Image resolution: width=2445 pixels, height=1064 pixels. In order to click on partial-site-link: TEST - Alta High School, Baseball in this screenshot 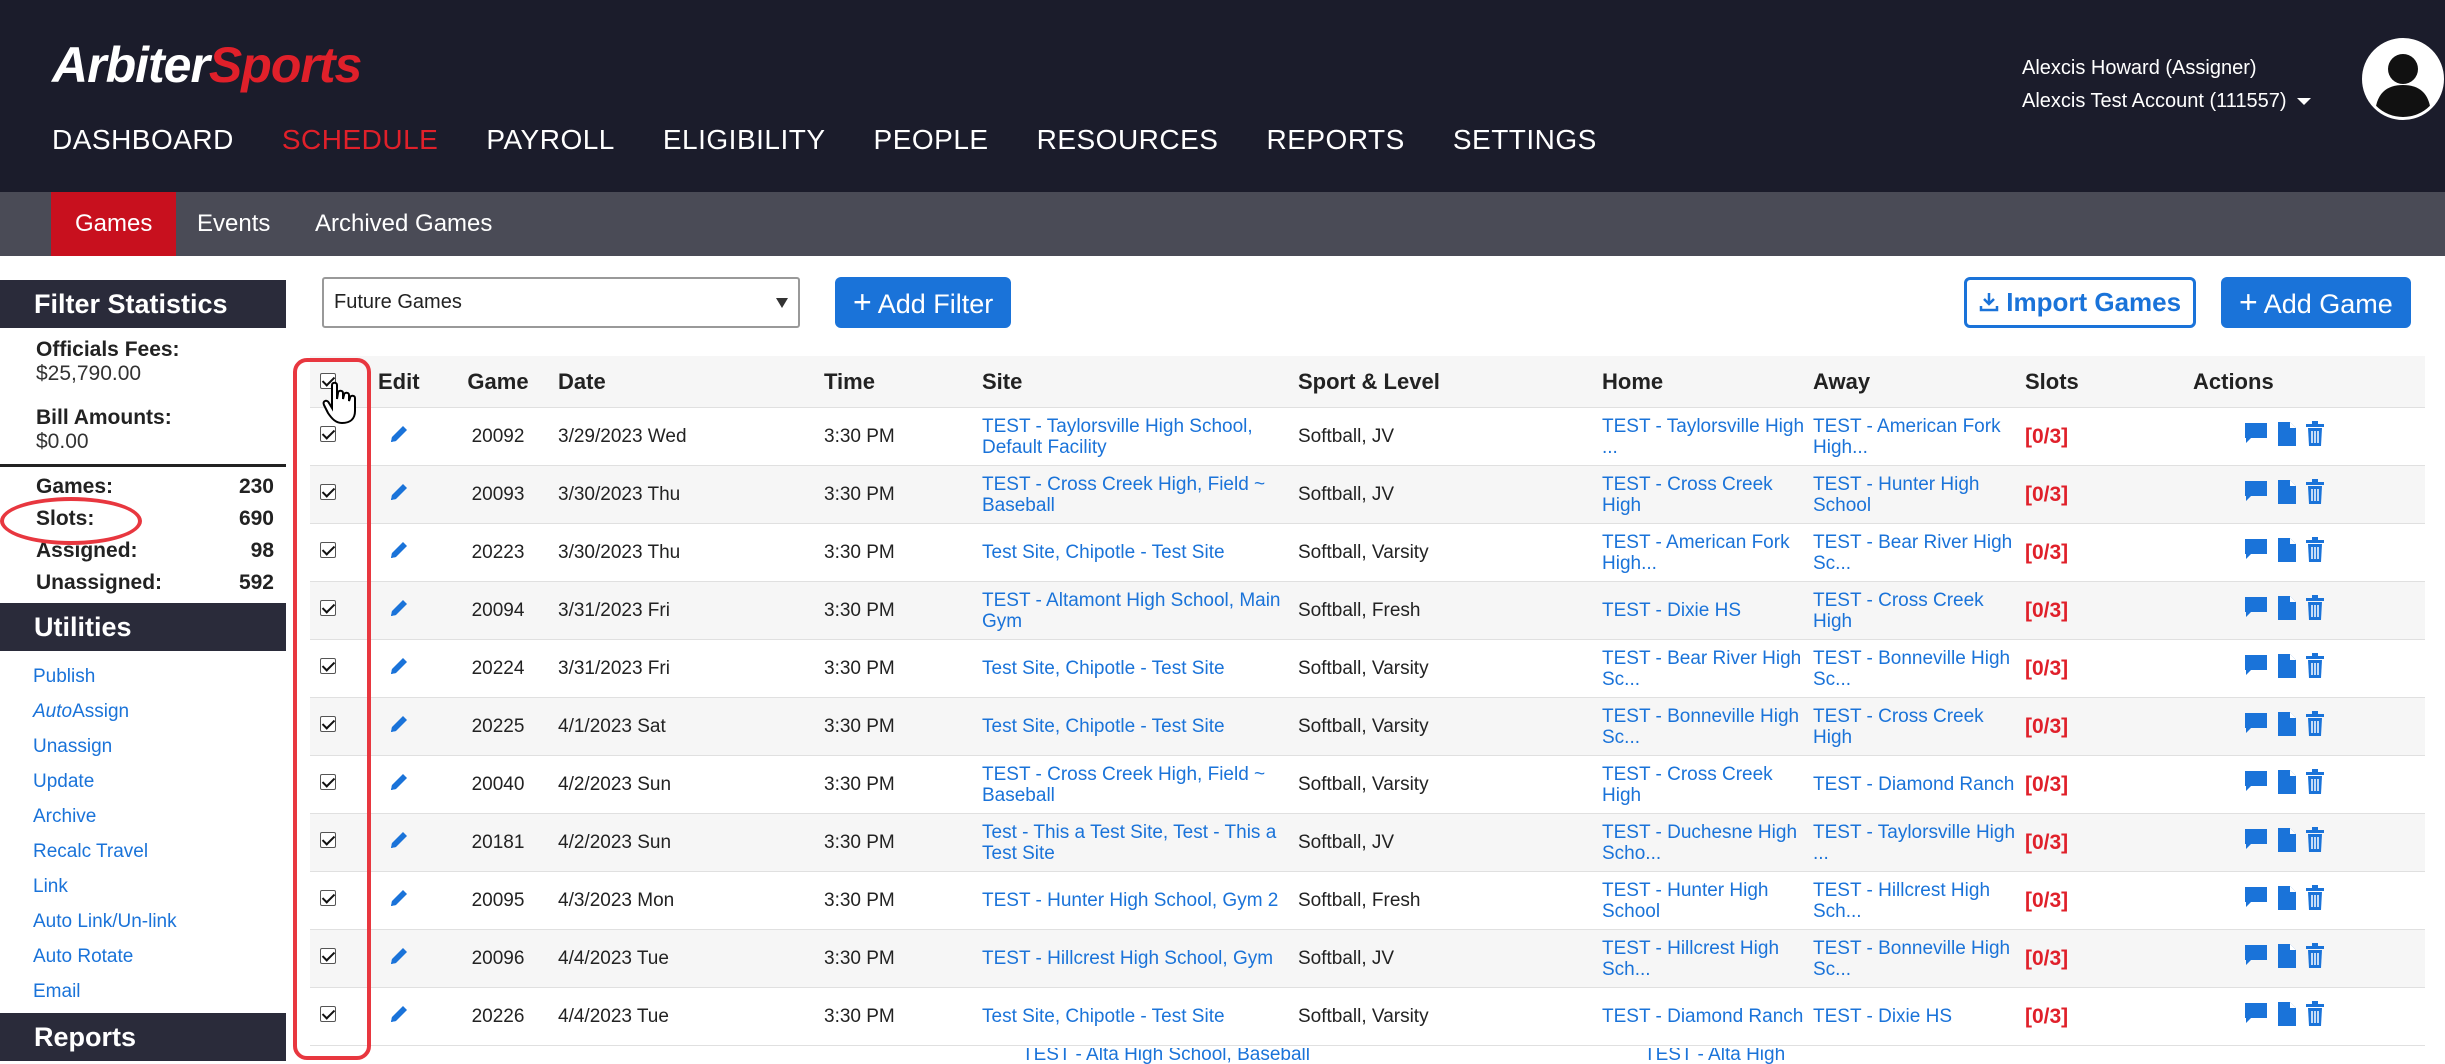, I will do `click(1166, 1056)`.